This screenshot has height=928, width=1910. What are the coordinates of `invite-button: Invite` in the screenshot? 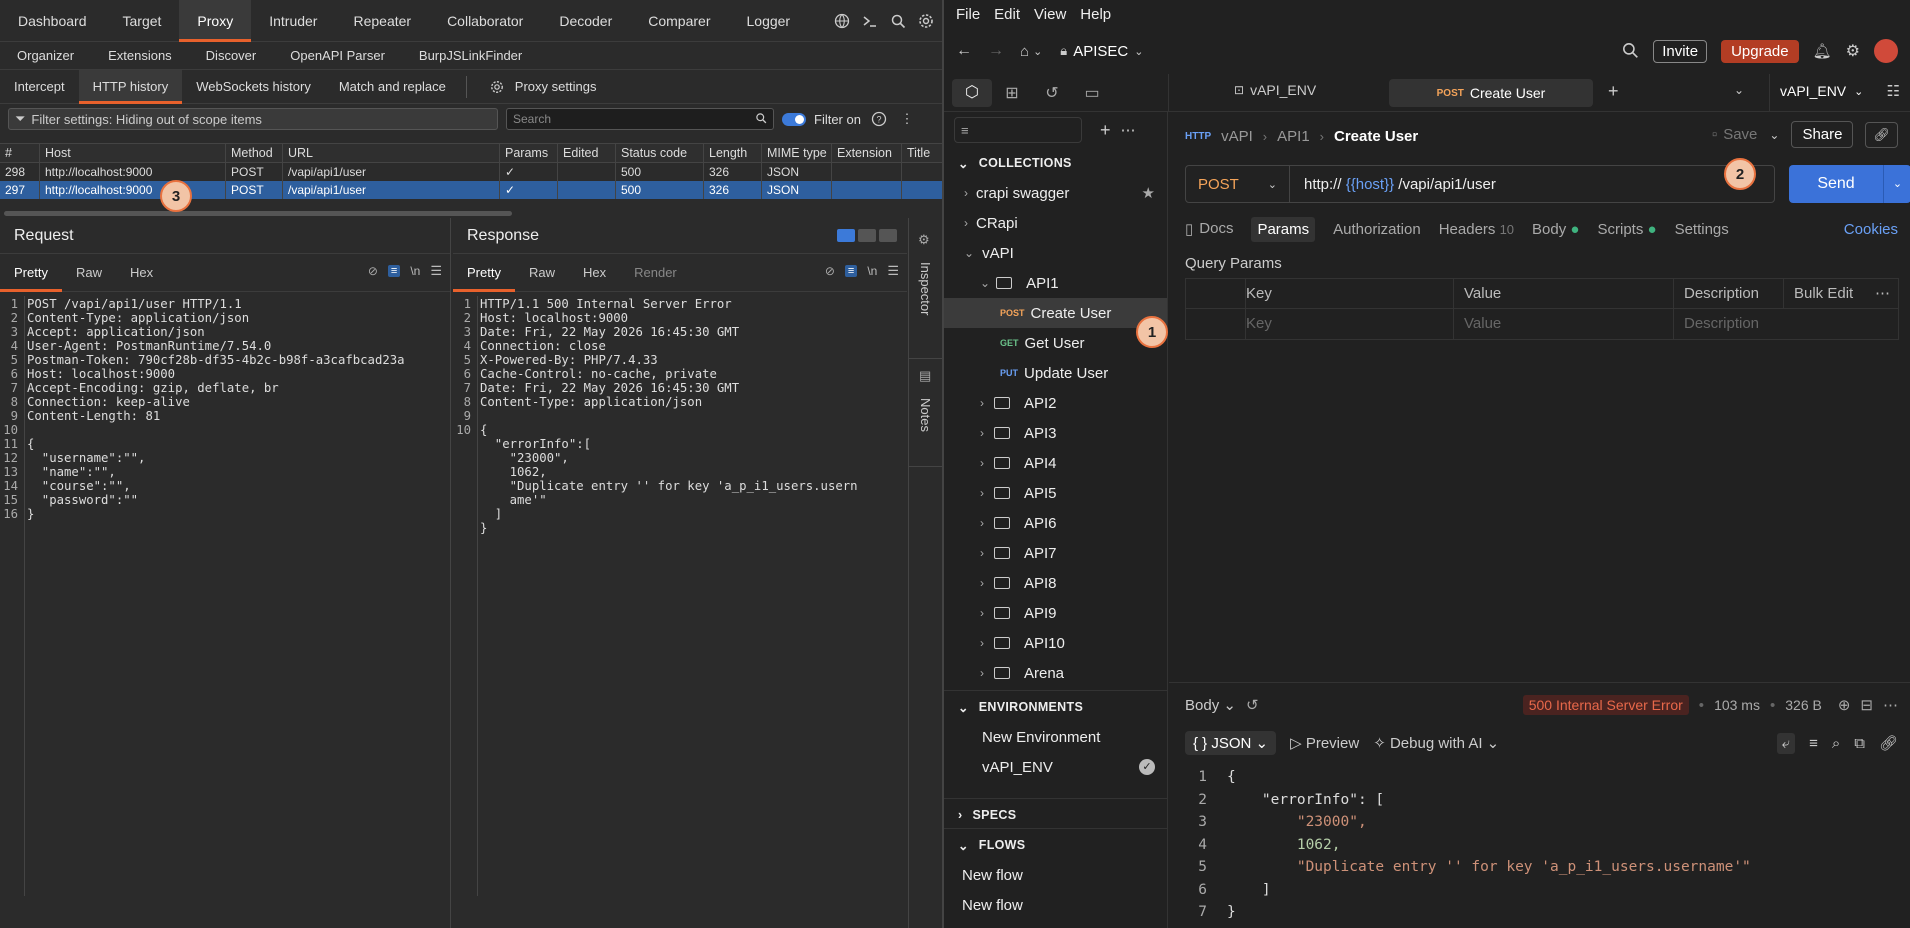 It's located at (1680, 51).